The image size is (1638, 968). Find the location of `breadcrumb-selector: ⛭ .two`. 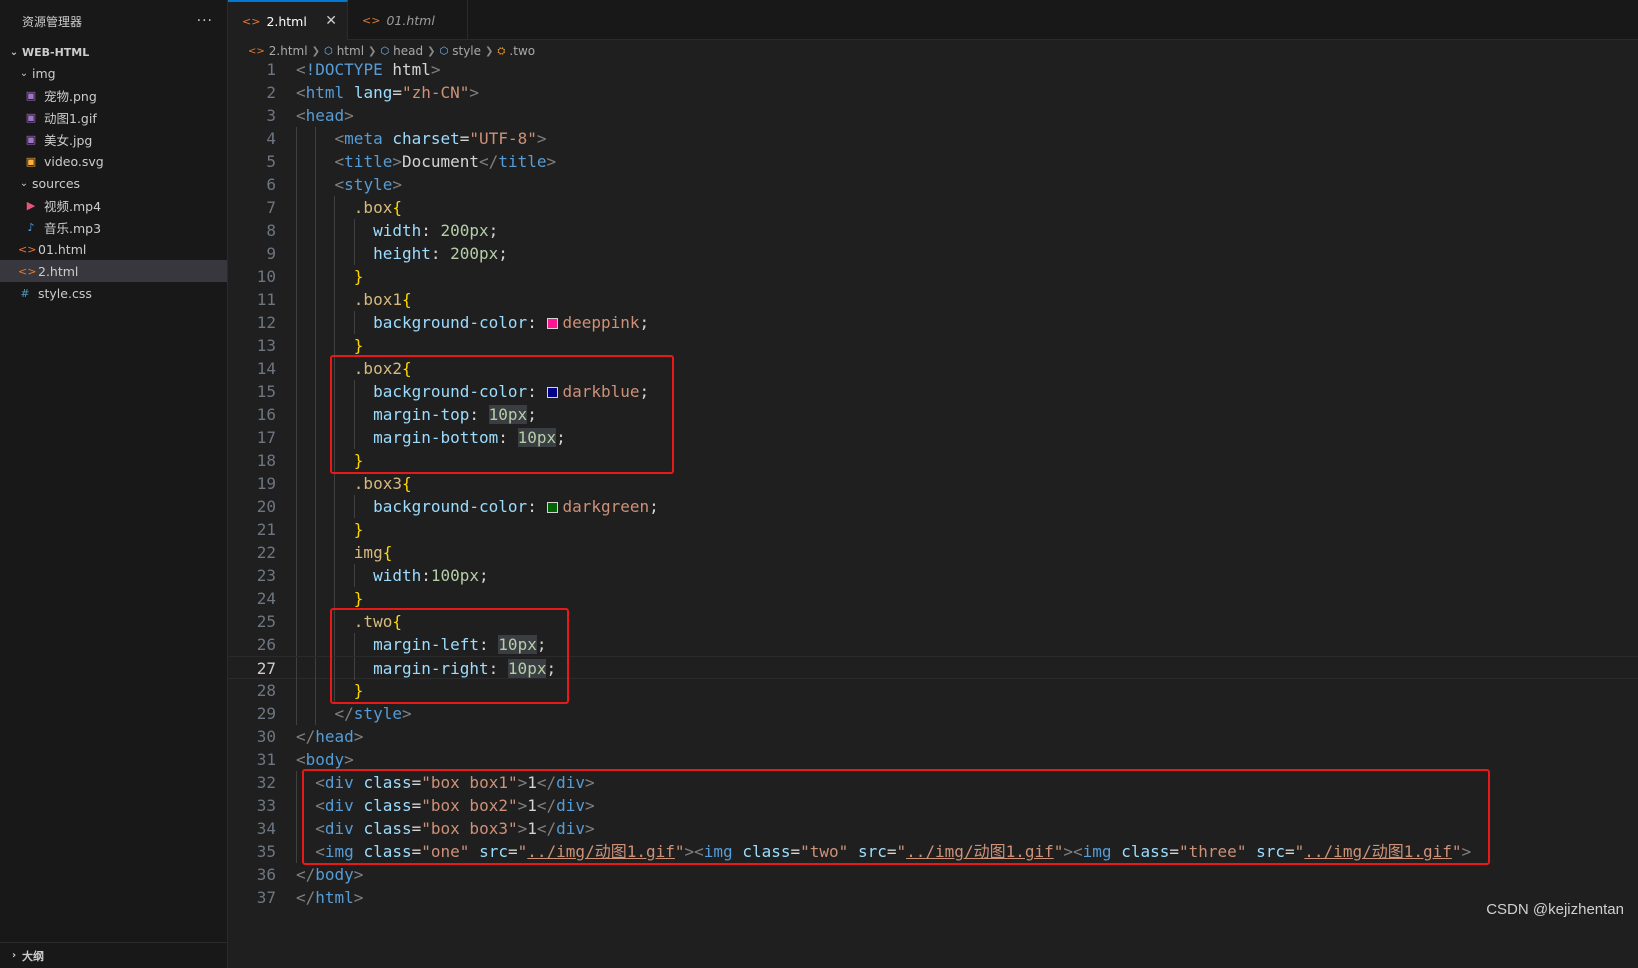

breadcrumb-selector: ⛭ .two is located at coordinates (516, 51).